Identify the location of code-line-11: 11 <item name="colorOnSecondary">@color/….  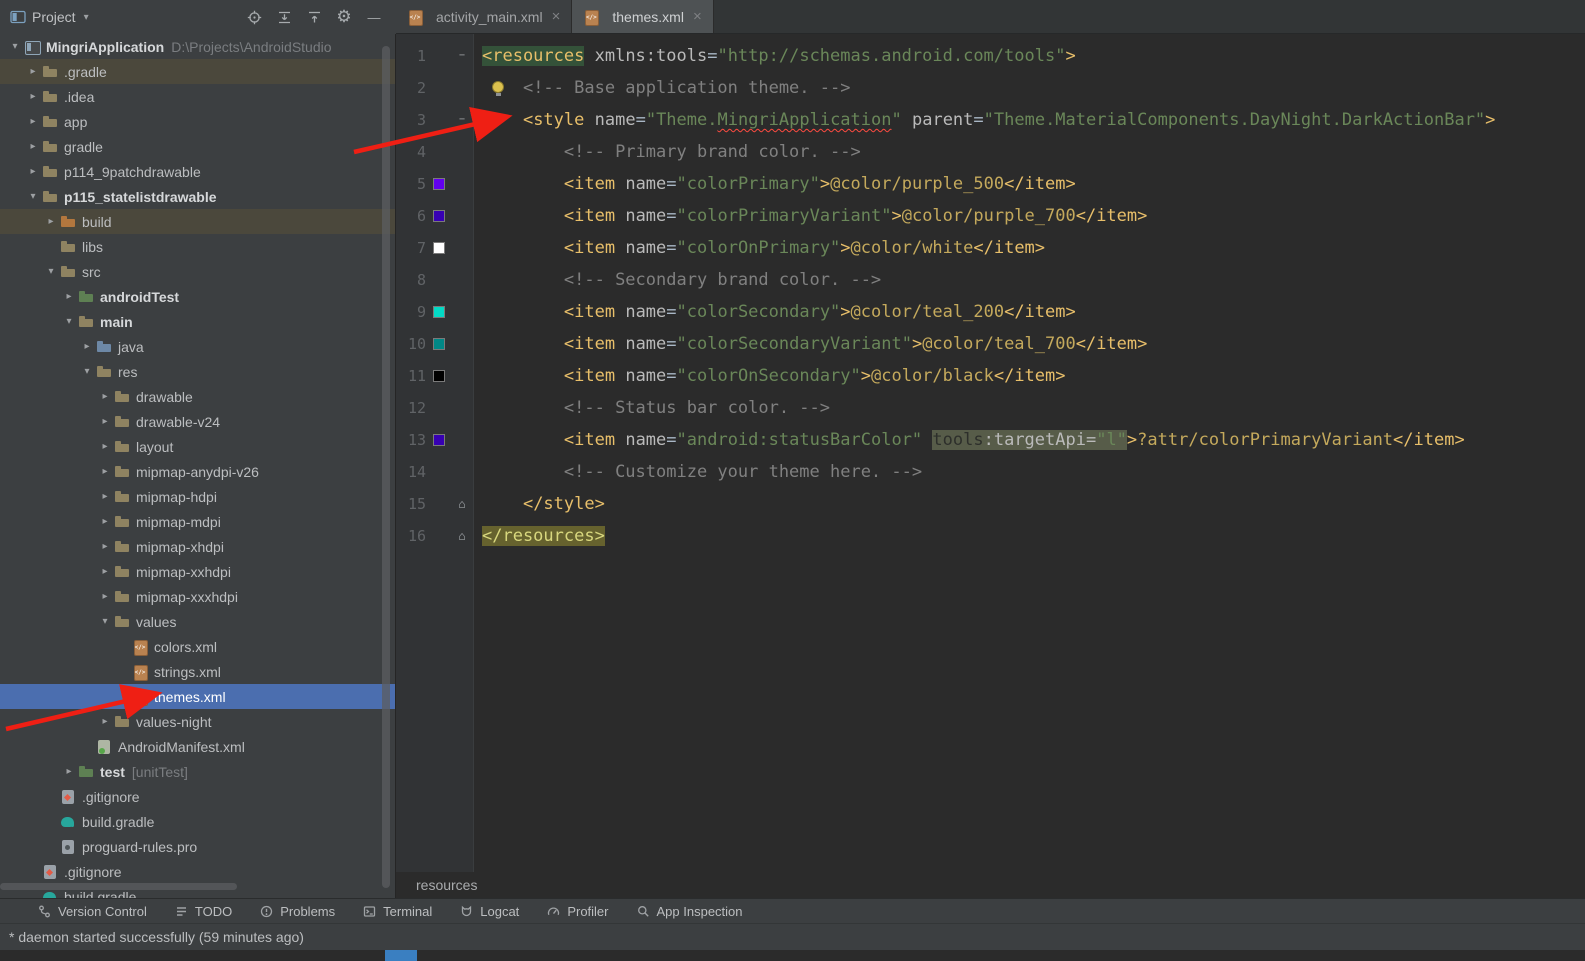
(990, 376).